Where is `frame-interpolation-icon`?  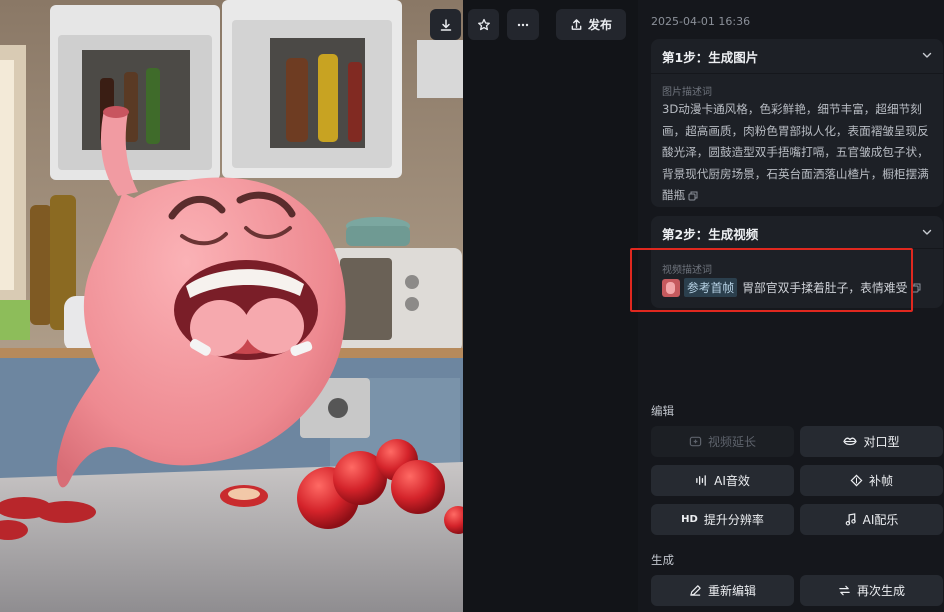
frame-interpolation-icon is located at coordinates (856, 480).